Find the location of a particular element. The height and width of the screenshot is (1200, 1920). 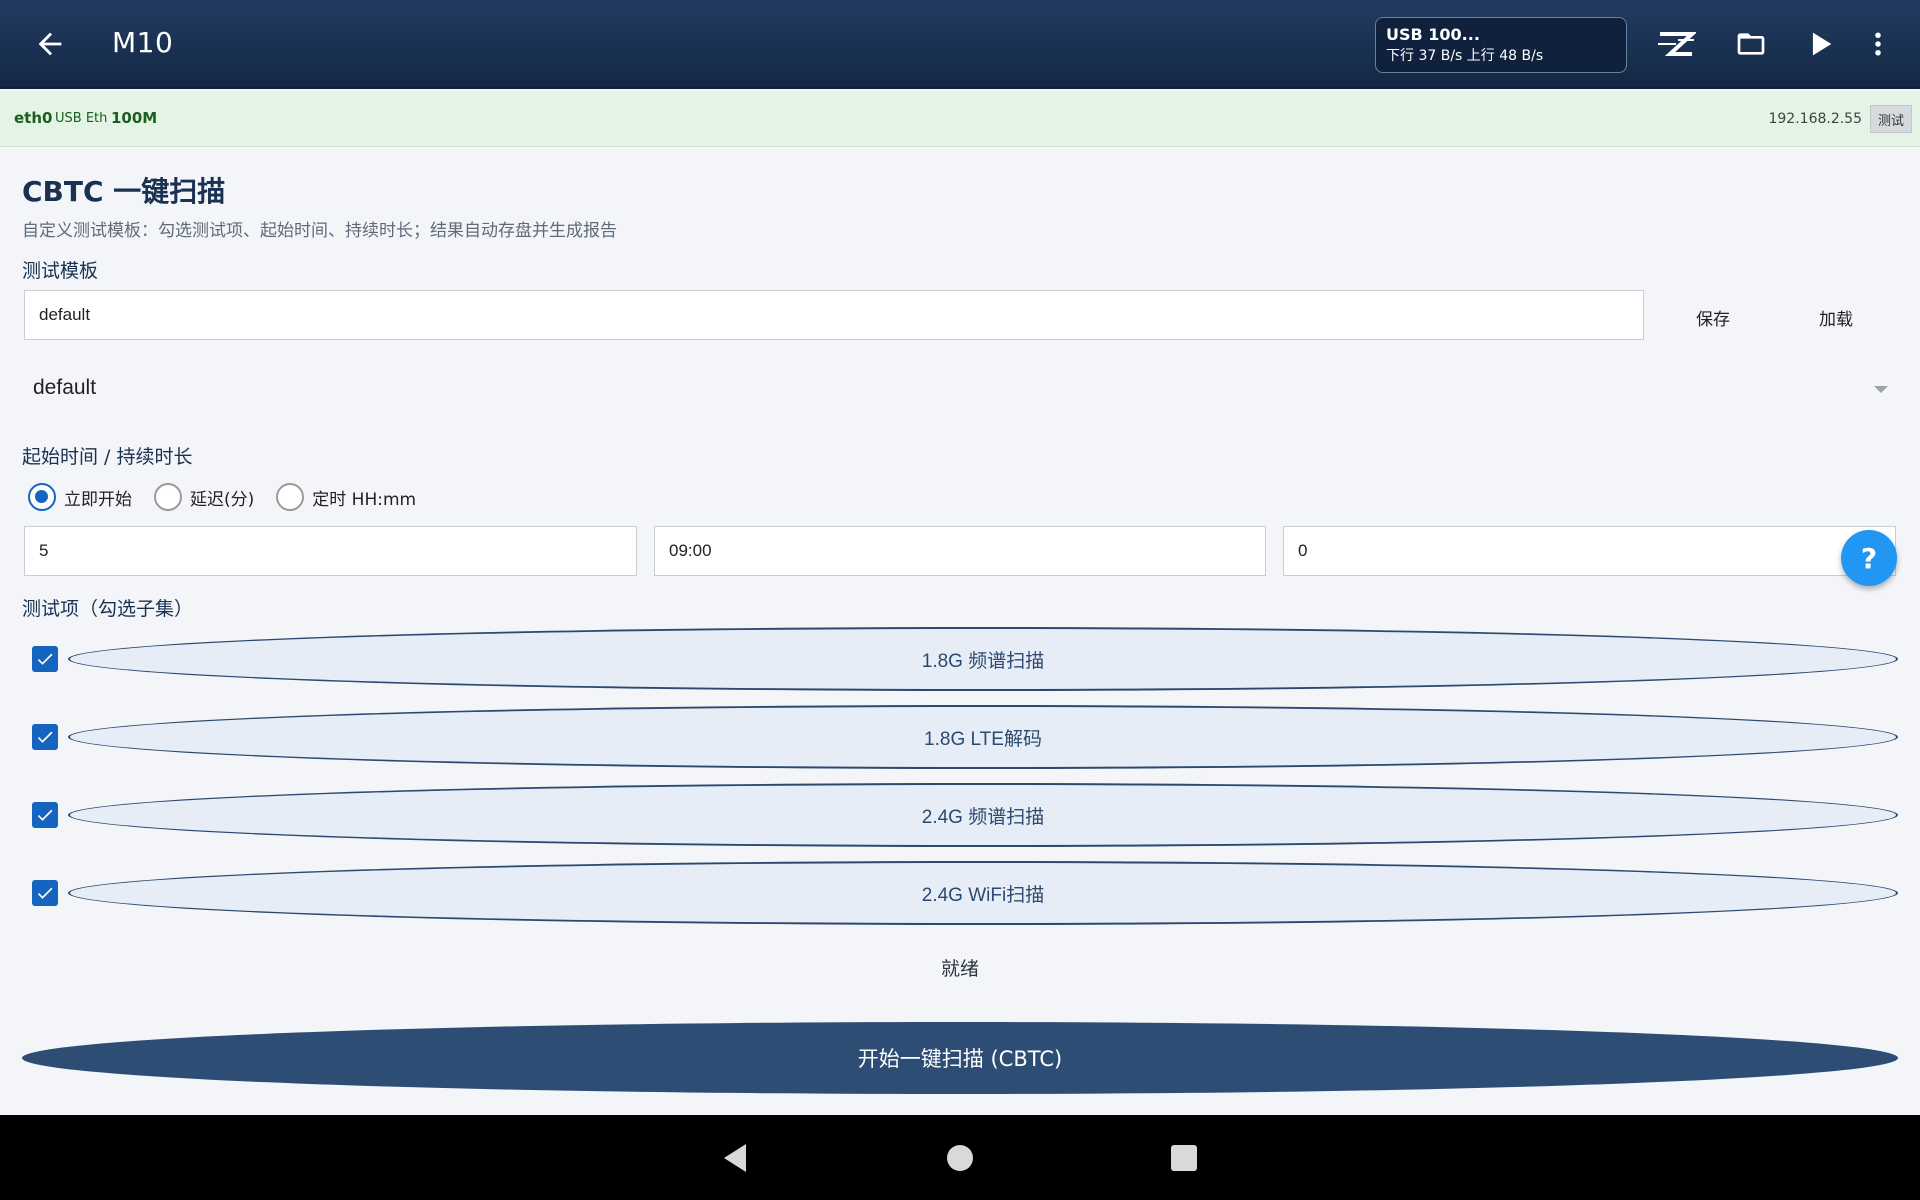

usb-status-box: USB 100... 下行 37 B/s 上行 48 B/s is located at coordinates (1501, 45).